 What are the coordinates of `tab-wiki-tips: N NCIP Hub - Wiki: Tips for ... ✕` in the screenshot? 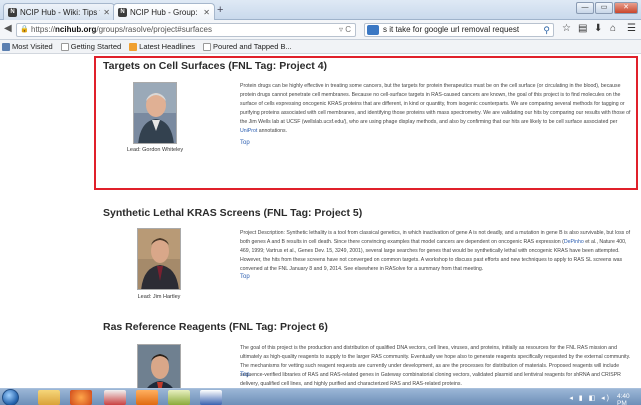 It's located at (59, 11).